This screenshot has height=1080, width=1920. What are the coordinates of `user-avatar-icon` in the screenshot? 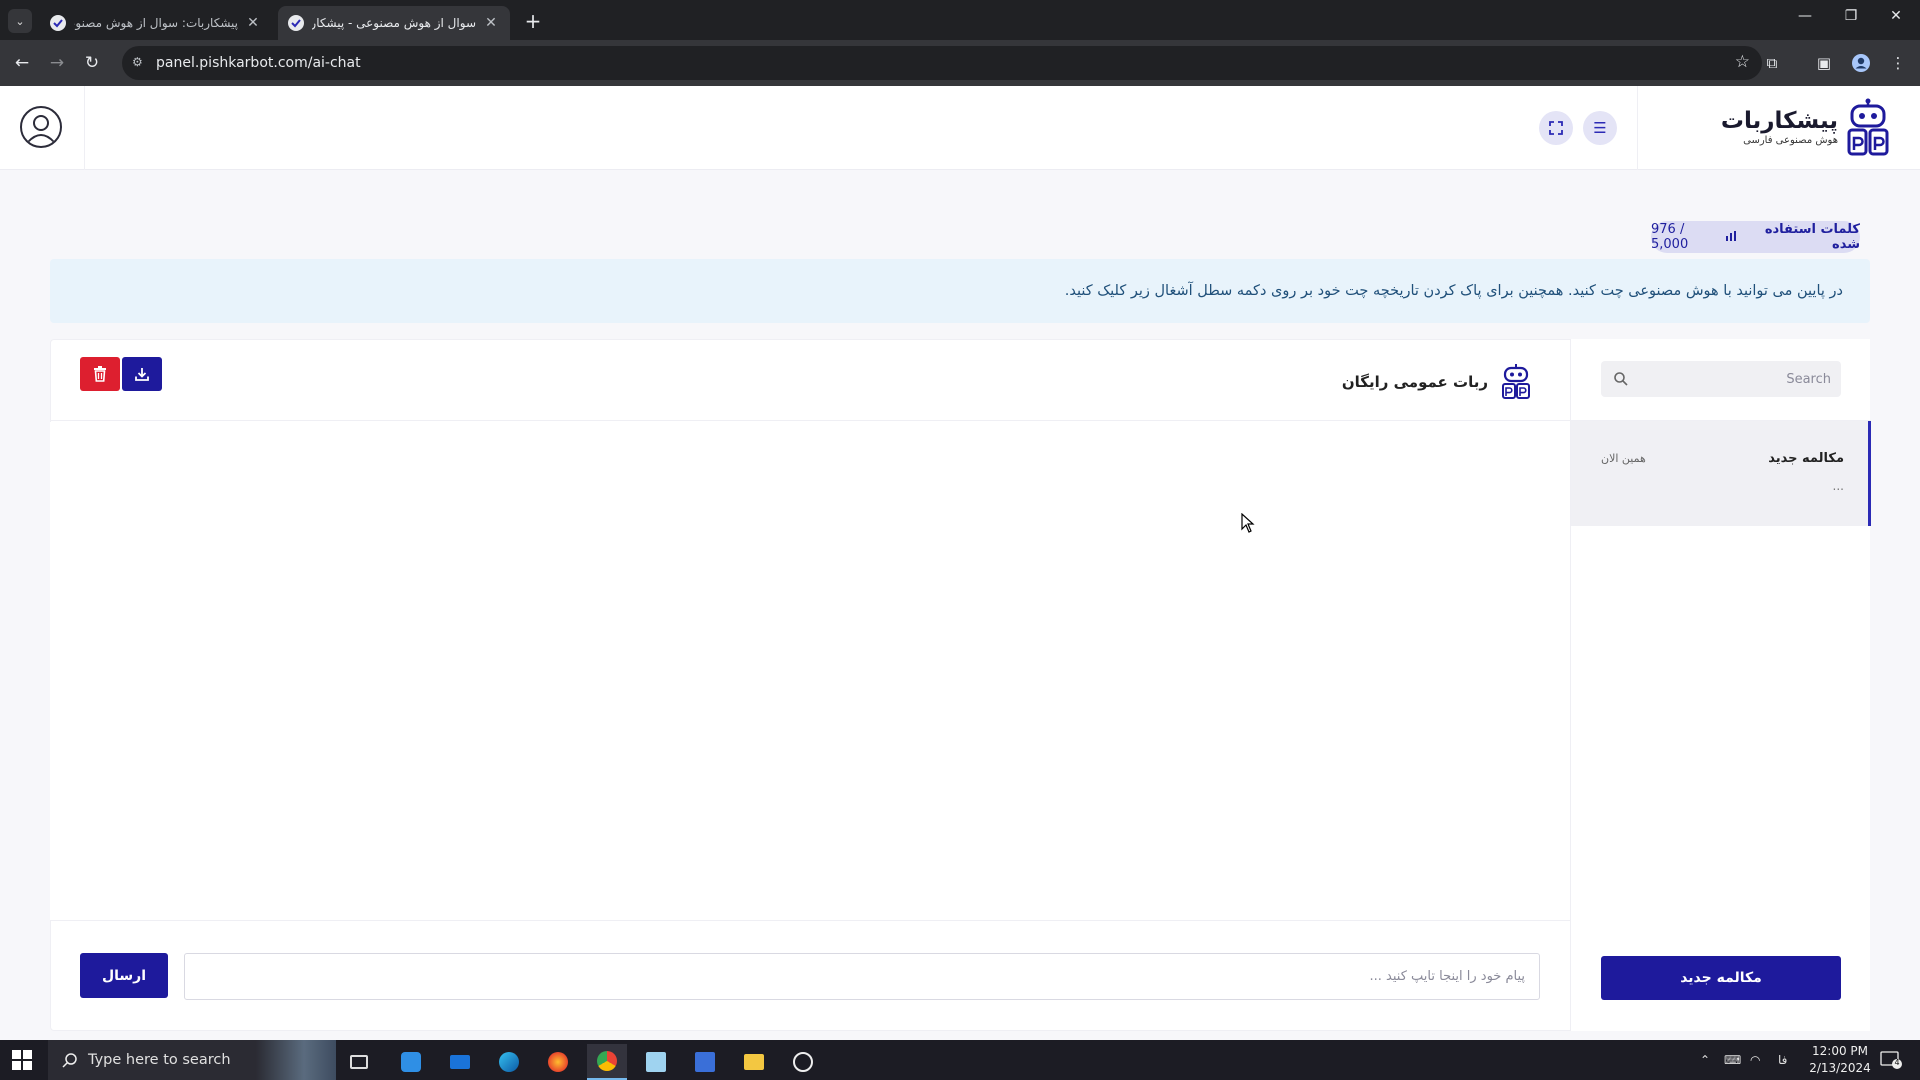 It's located at (41, 129).